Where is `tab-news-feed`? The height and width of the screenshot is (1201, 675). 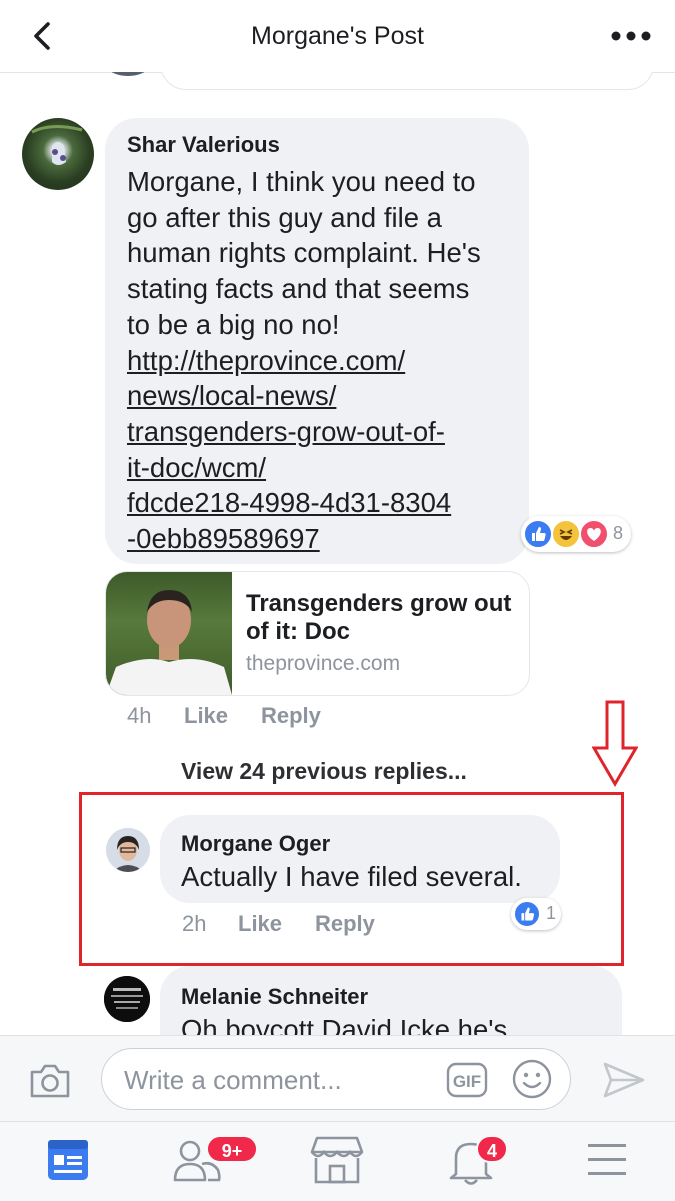
tab-news-feed is located at coordinates (68, 1160).